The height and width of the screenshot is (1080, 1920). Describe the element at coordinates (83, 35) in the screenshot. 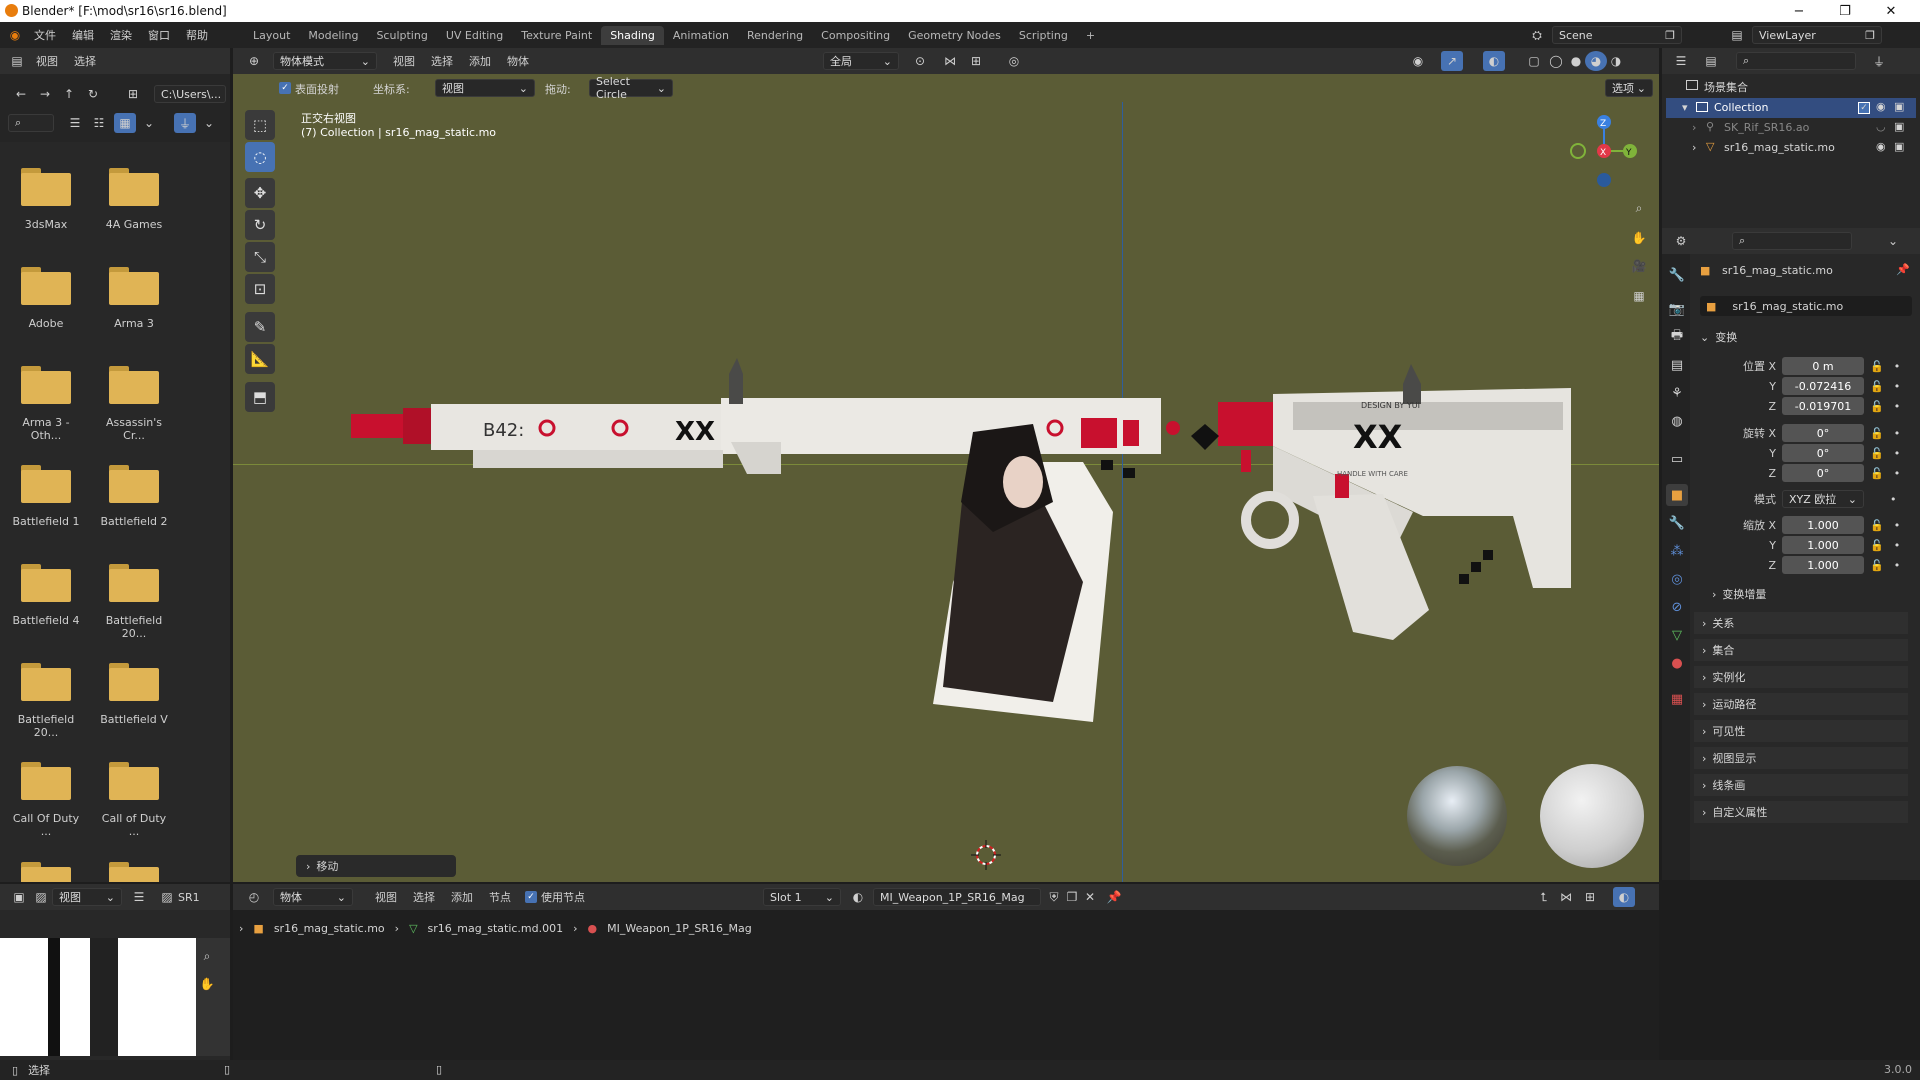

I see `menu-edit: 编辑` at that location.